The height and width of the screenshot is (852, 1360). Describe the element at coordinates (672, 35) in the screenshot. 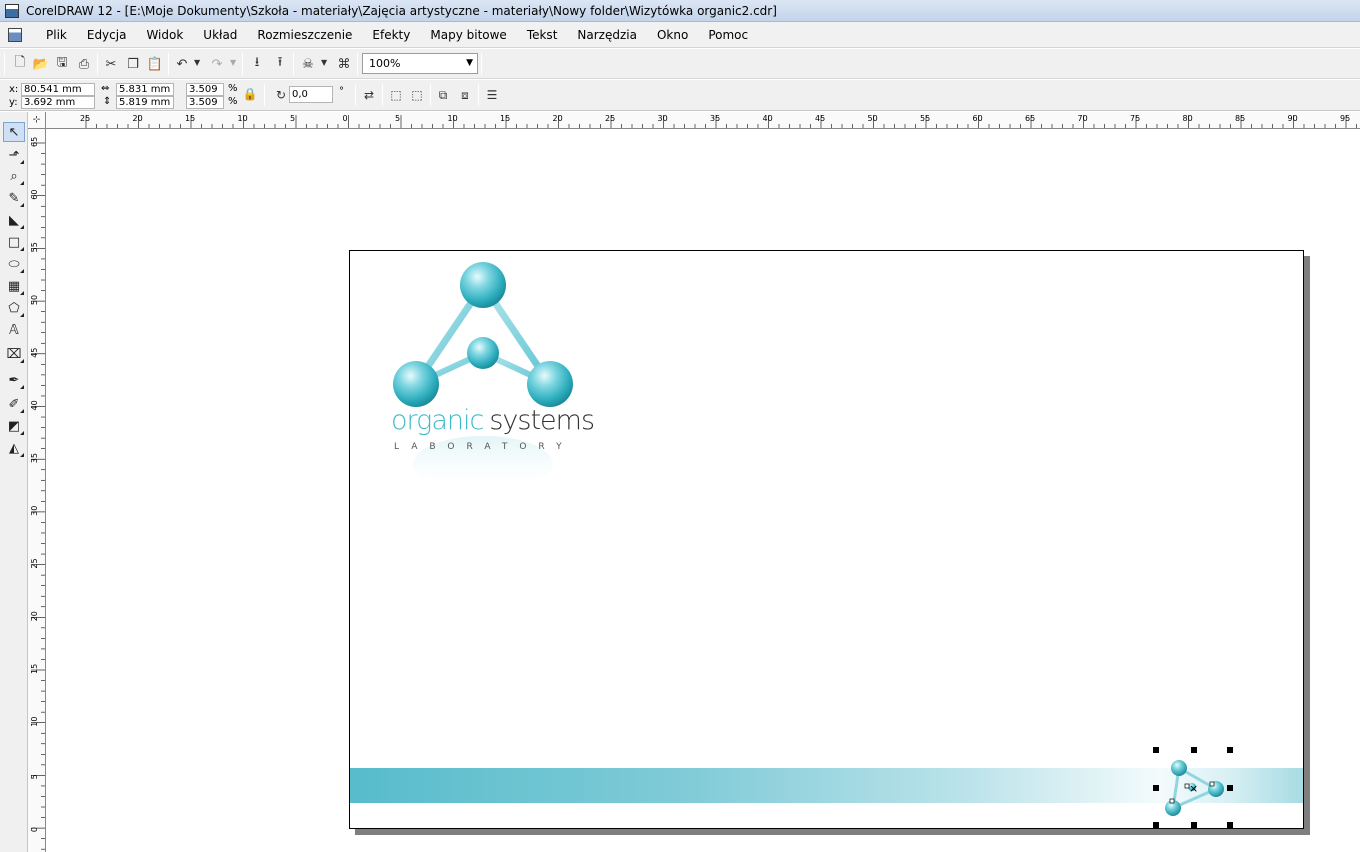

I see `menu-okno: Okno` at that location.